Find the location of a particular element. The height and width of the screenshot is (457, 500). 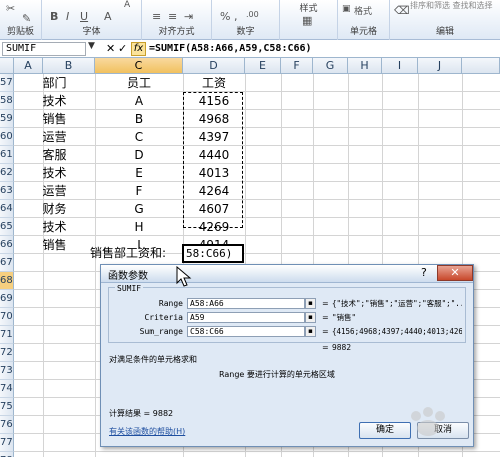

sort-filter-label: 排序和筛选 查找和选择 is located at coordinates (455, 5).